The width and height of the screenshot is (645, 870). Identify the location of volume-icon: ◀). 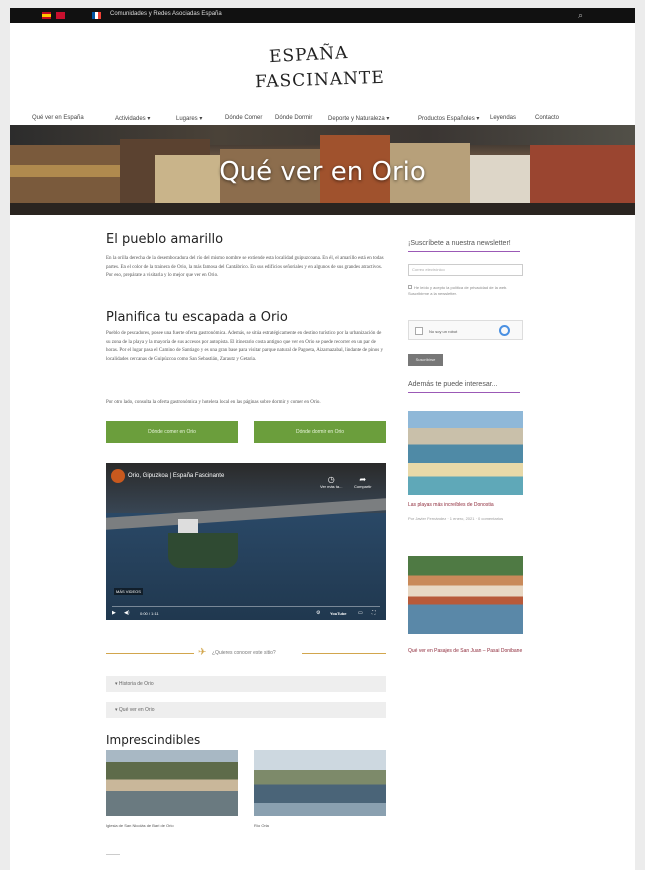
(127, 613).